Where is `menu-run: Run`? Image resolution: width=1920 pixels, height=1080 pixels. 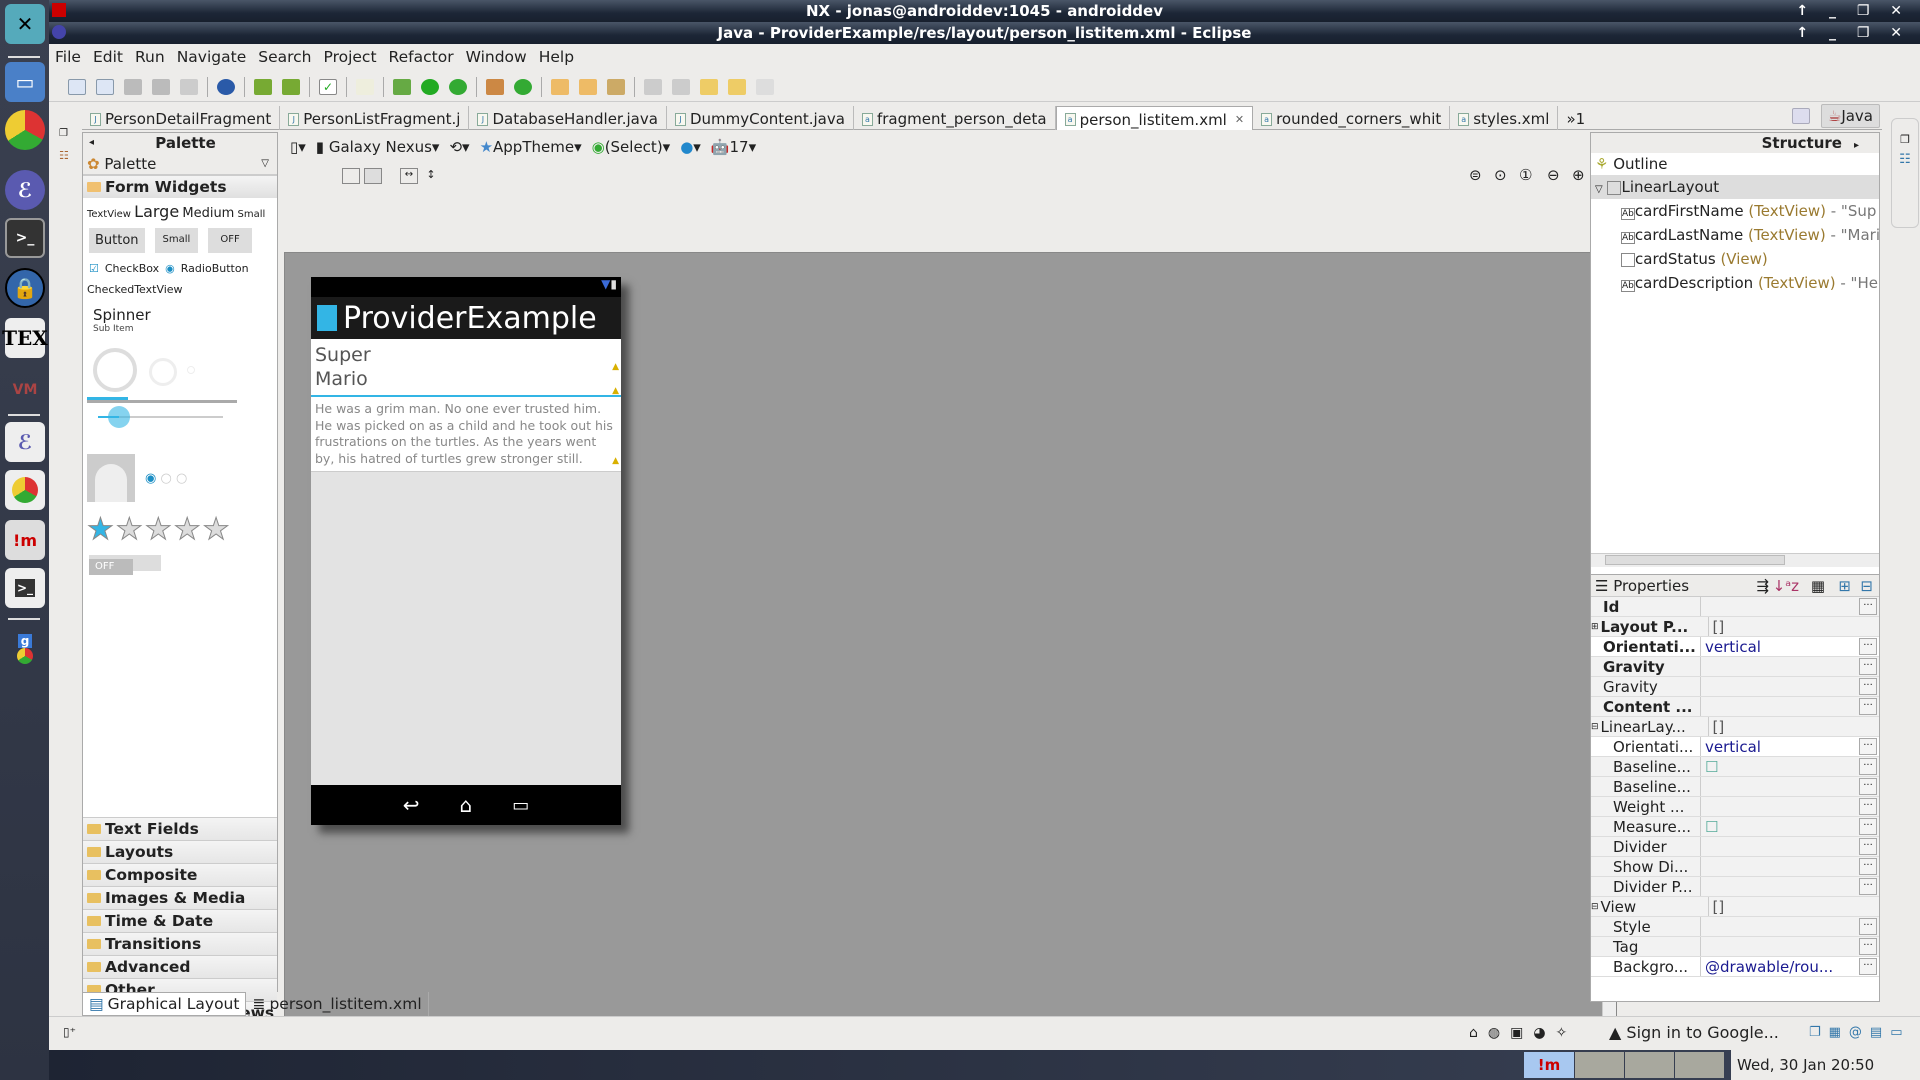
menu-run: Run is located at coordinates (150, 57).